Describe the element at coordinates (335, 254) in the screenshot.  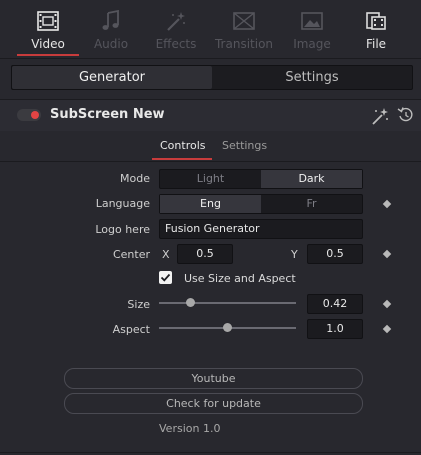
I see `center-y-input: 0.5` at that location.